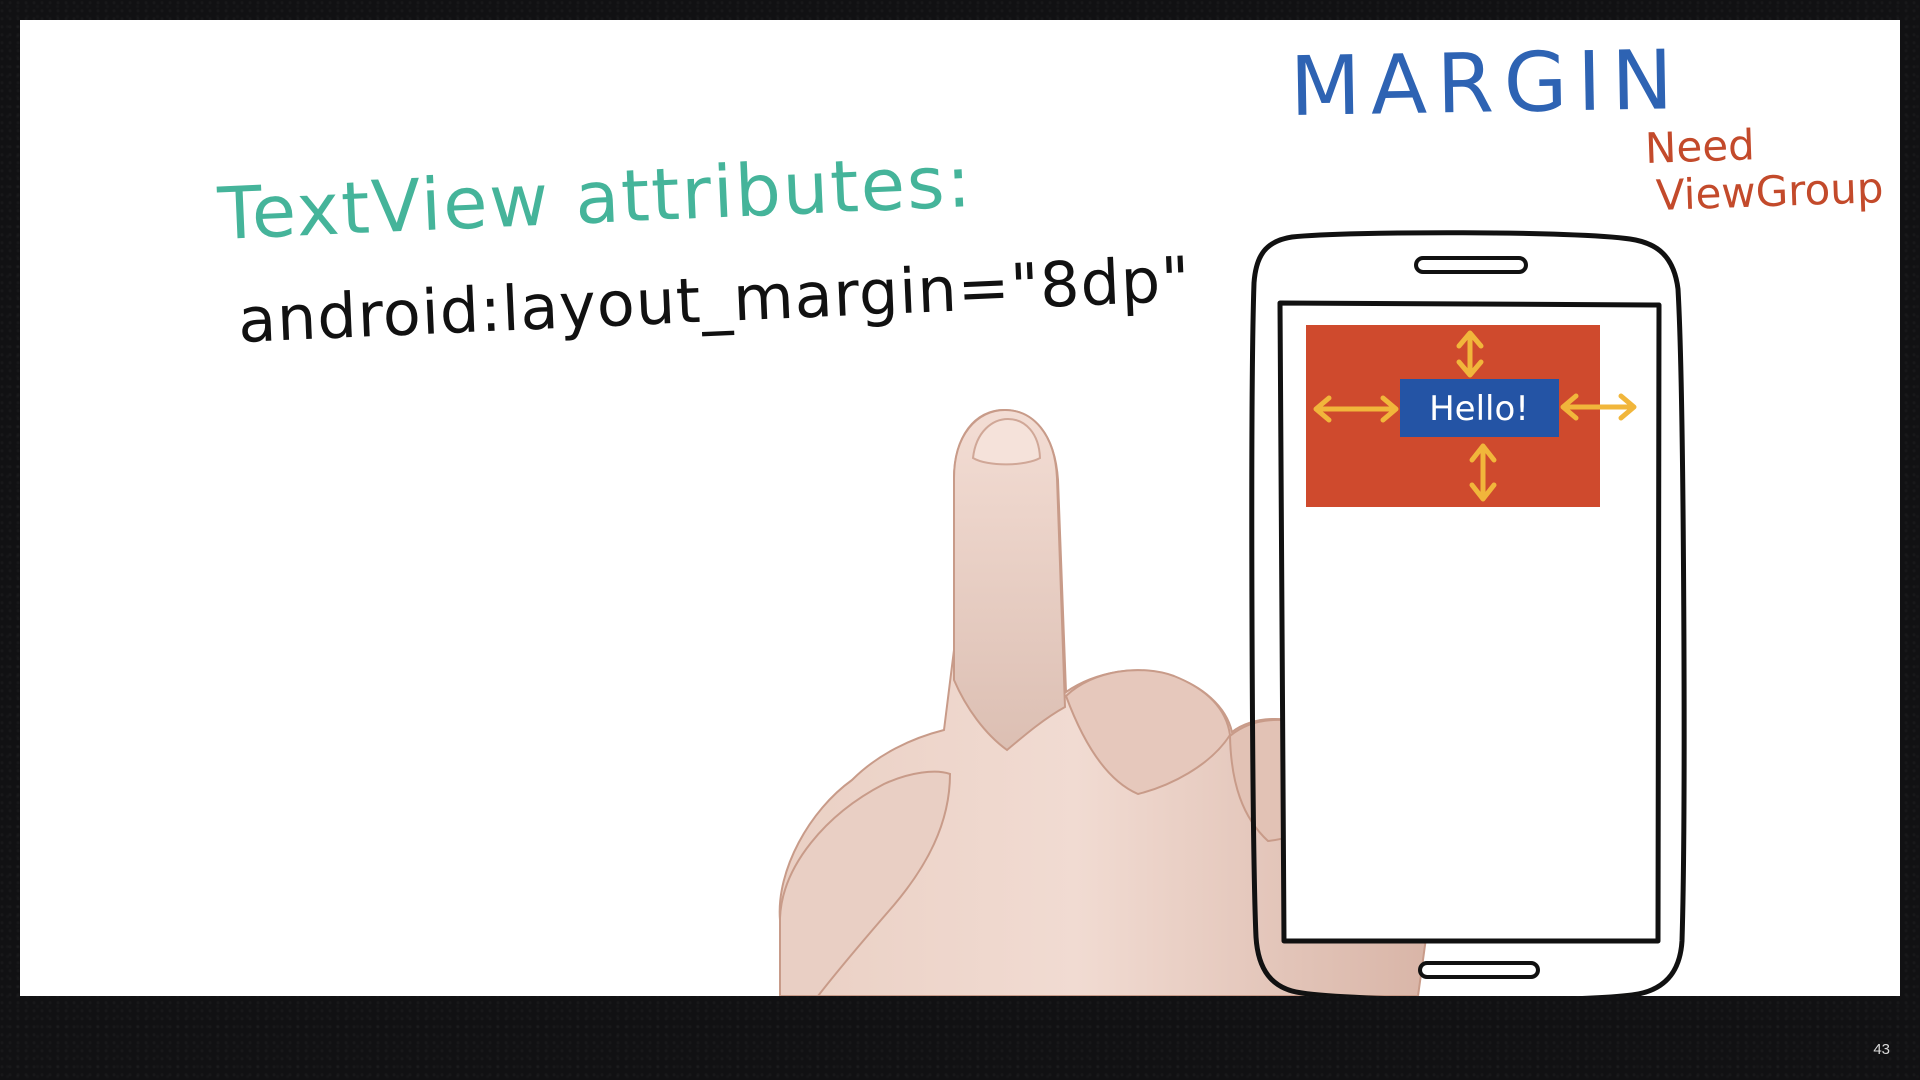 This screenshot has width=1920, height=1080. Describe the element at coordinates (1486, 84) in the screenshot. I see `margin-title: MARGIN` at that location.